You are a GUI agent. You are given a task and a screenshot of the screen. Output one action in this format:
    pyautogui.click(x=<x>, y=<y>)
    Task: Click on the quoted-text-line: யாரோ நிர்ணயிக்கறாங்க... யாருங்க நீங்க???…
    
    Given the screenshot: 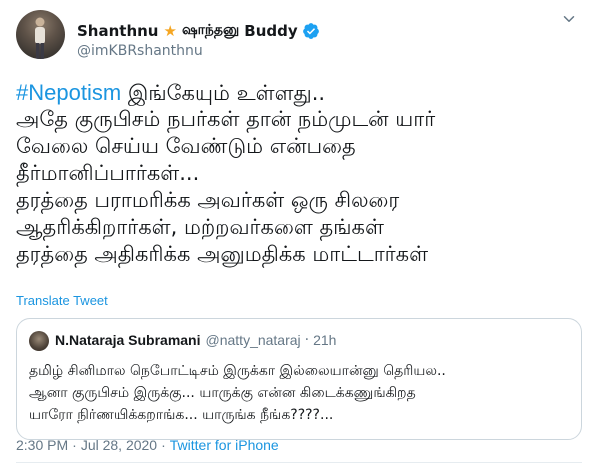 What is the action you would take?
    pyautogui.click(x=181, y=415)
    